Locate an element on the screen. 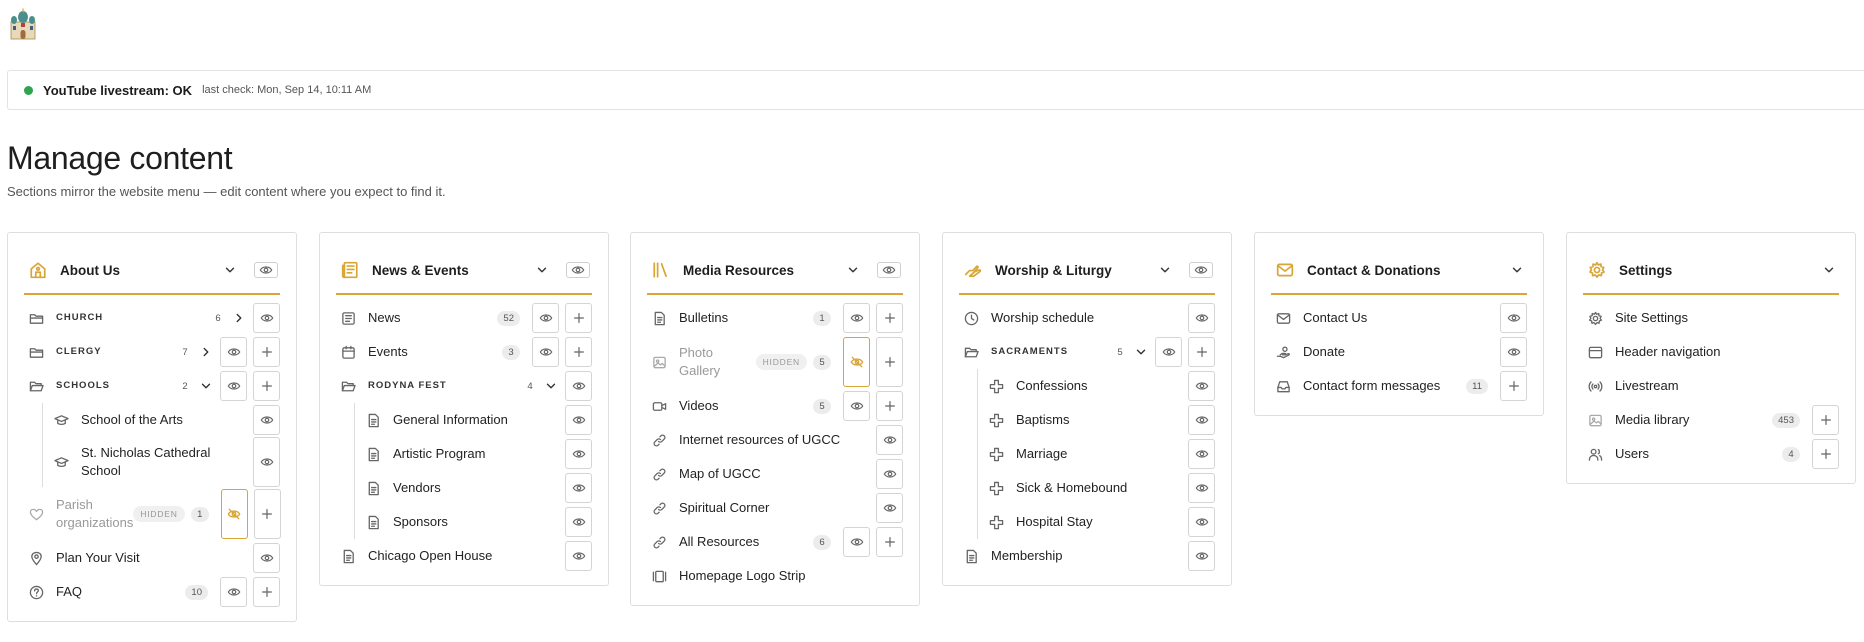 The image size is (1864, 642). list-item-baptisms: Baptisms is located at coordinates (1099, 420).